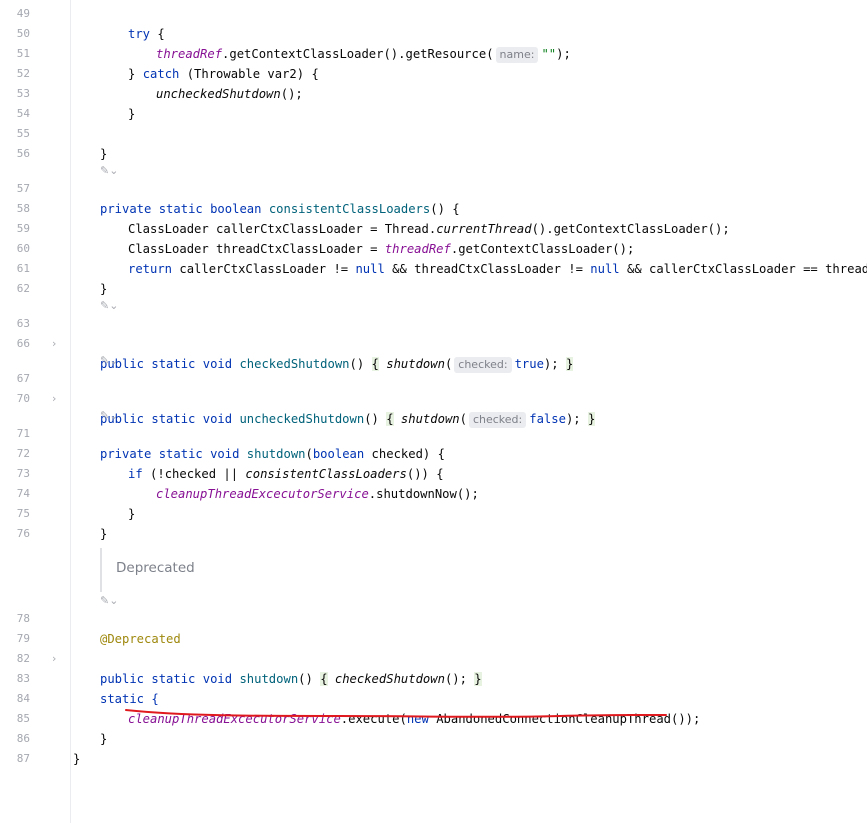 The height and width of the screenshot is (823, 867). I want to click on line-number: 50, so click(23, 33).